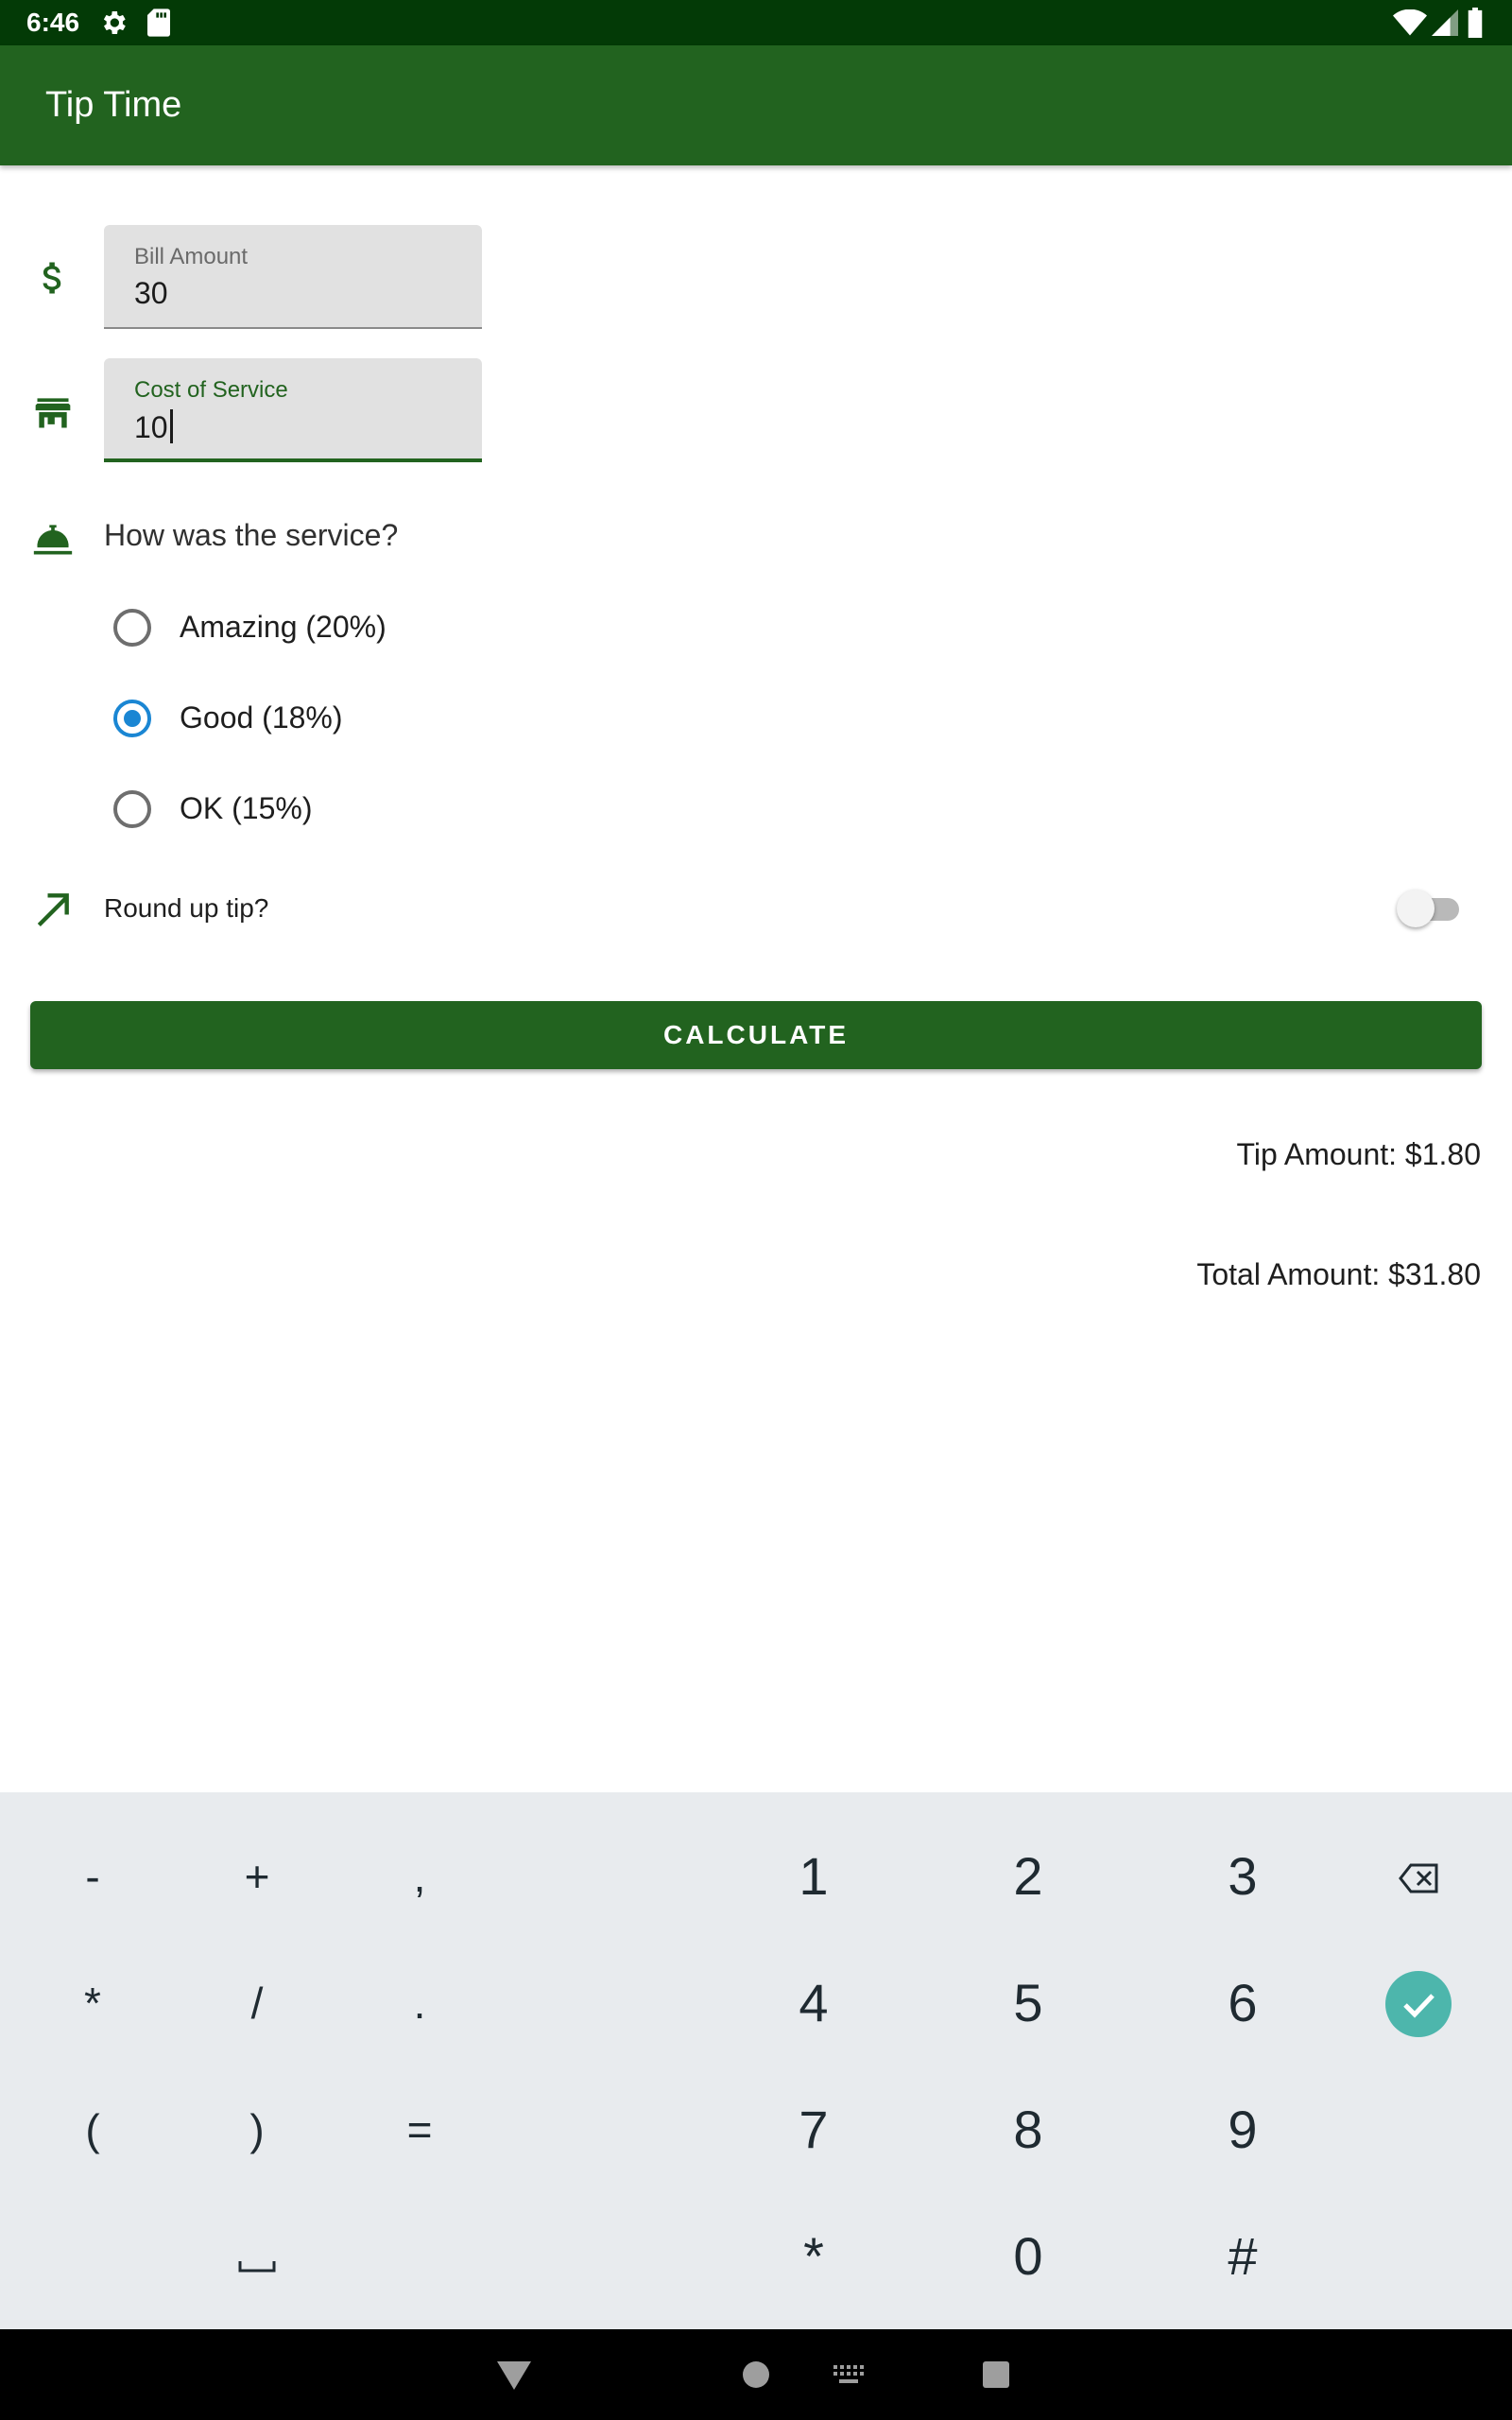  I want to click on field-underline-focused, so click(293, 460).